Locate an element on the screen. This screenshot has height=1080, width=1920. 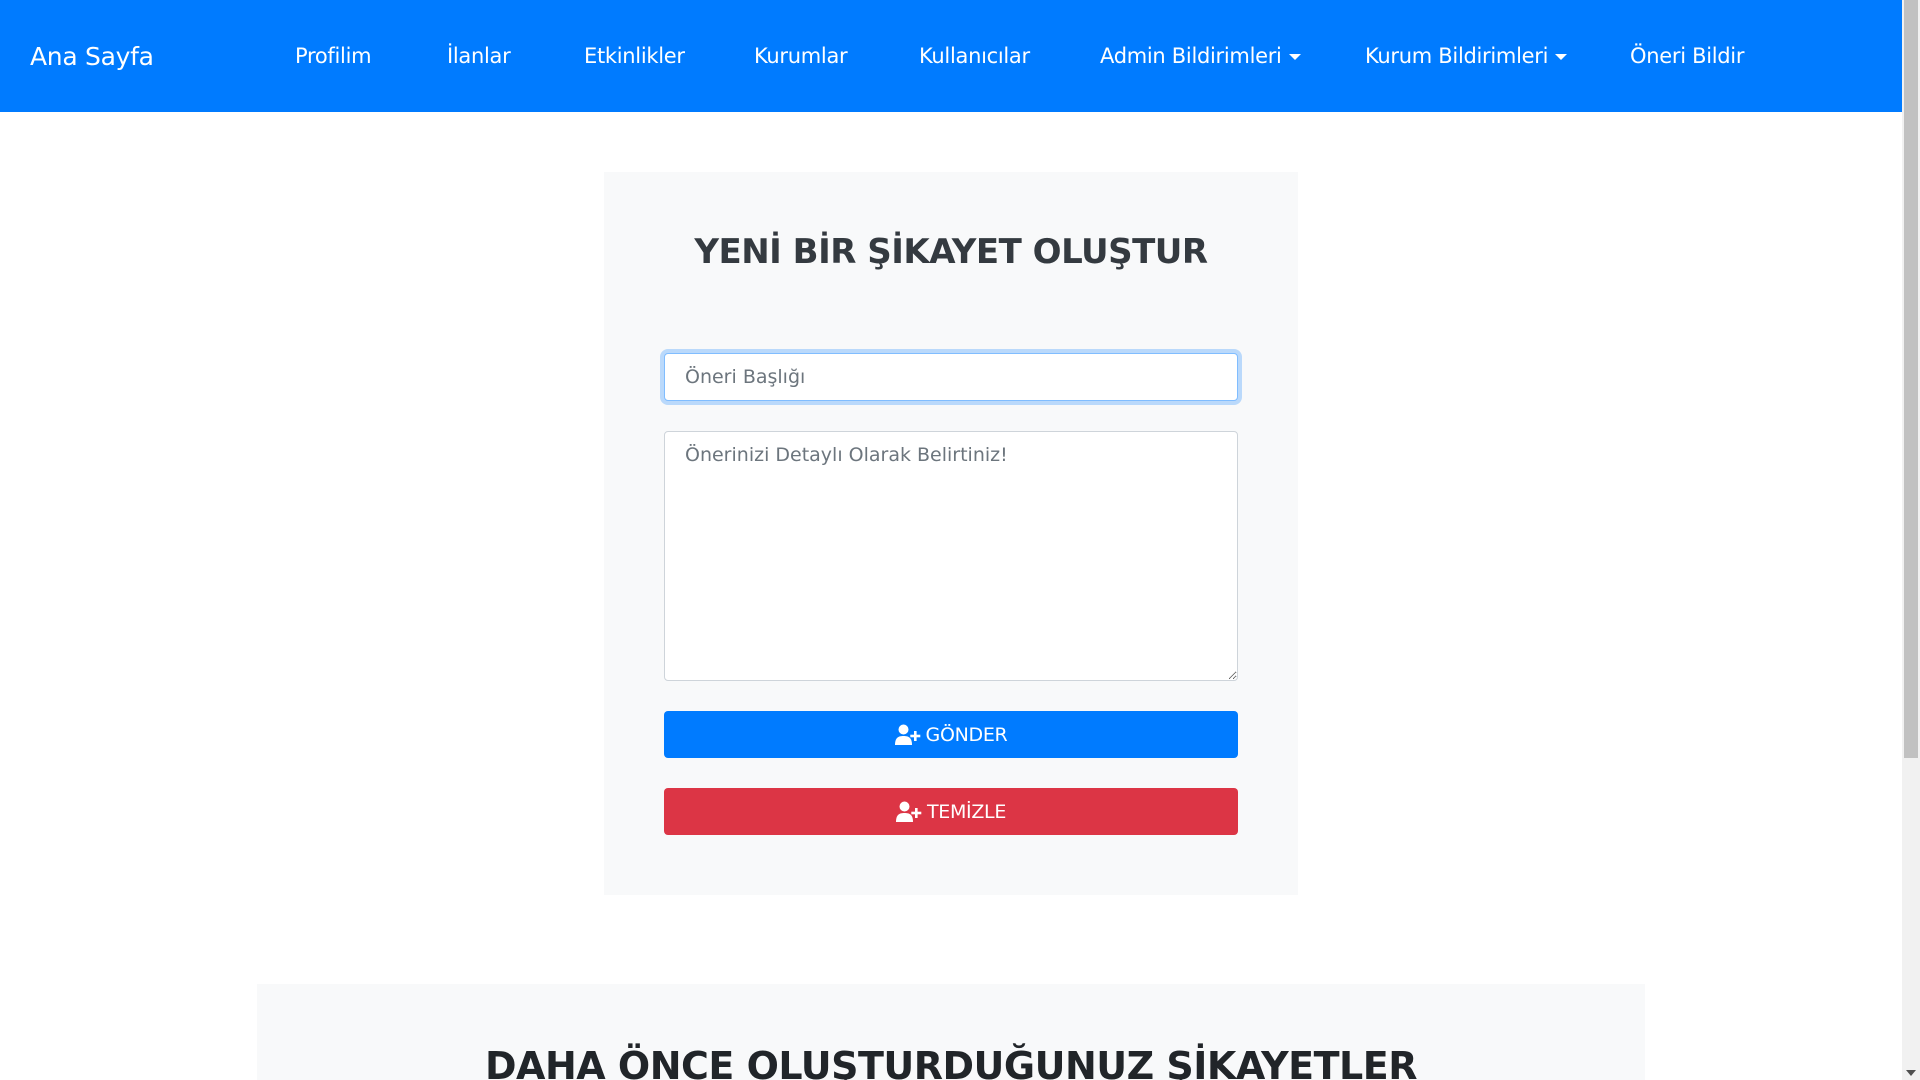
previous-complaints-section: DAHA ÖNCE OLUŞTURDUĞUNUZ ŞİKAYETLER is located at coordinates (951, 1032).